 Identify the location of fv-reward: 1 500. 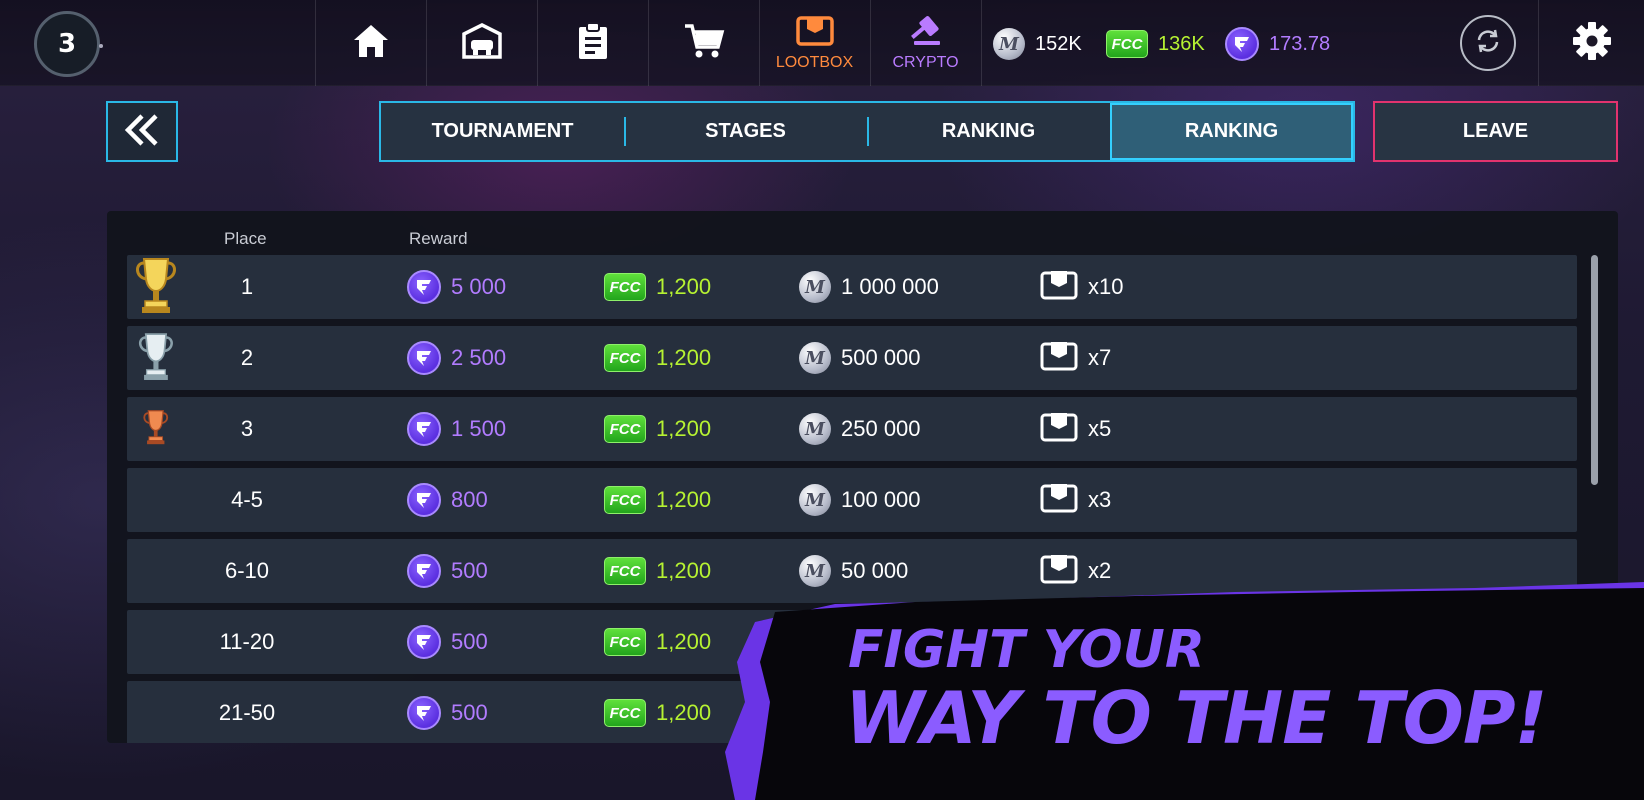
(456, 429).